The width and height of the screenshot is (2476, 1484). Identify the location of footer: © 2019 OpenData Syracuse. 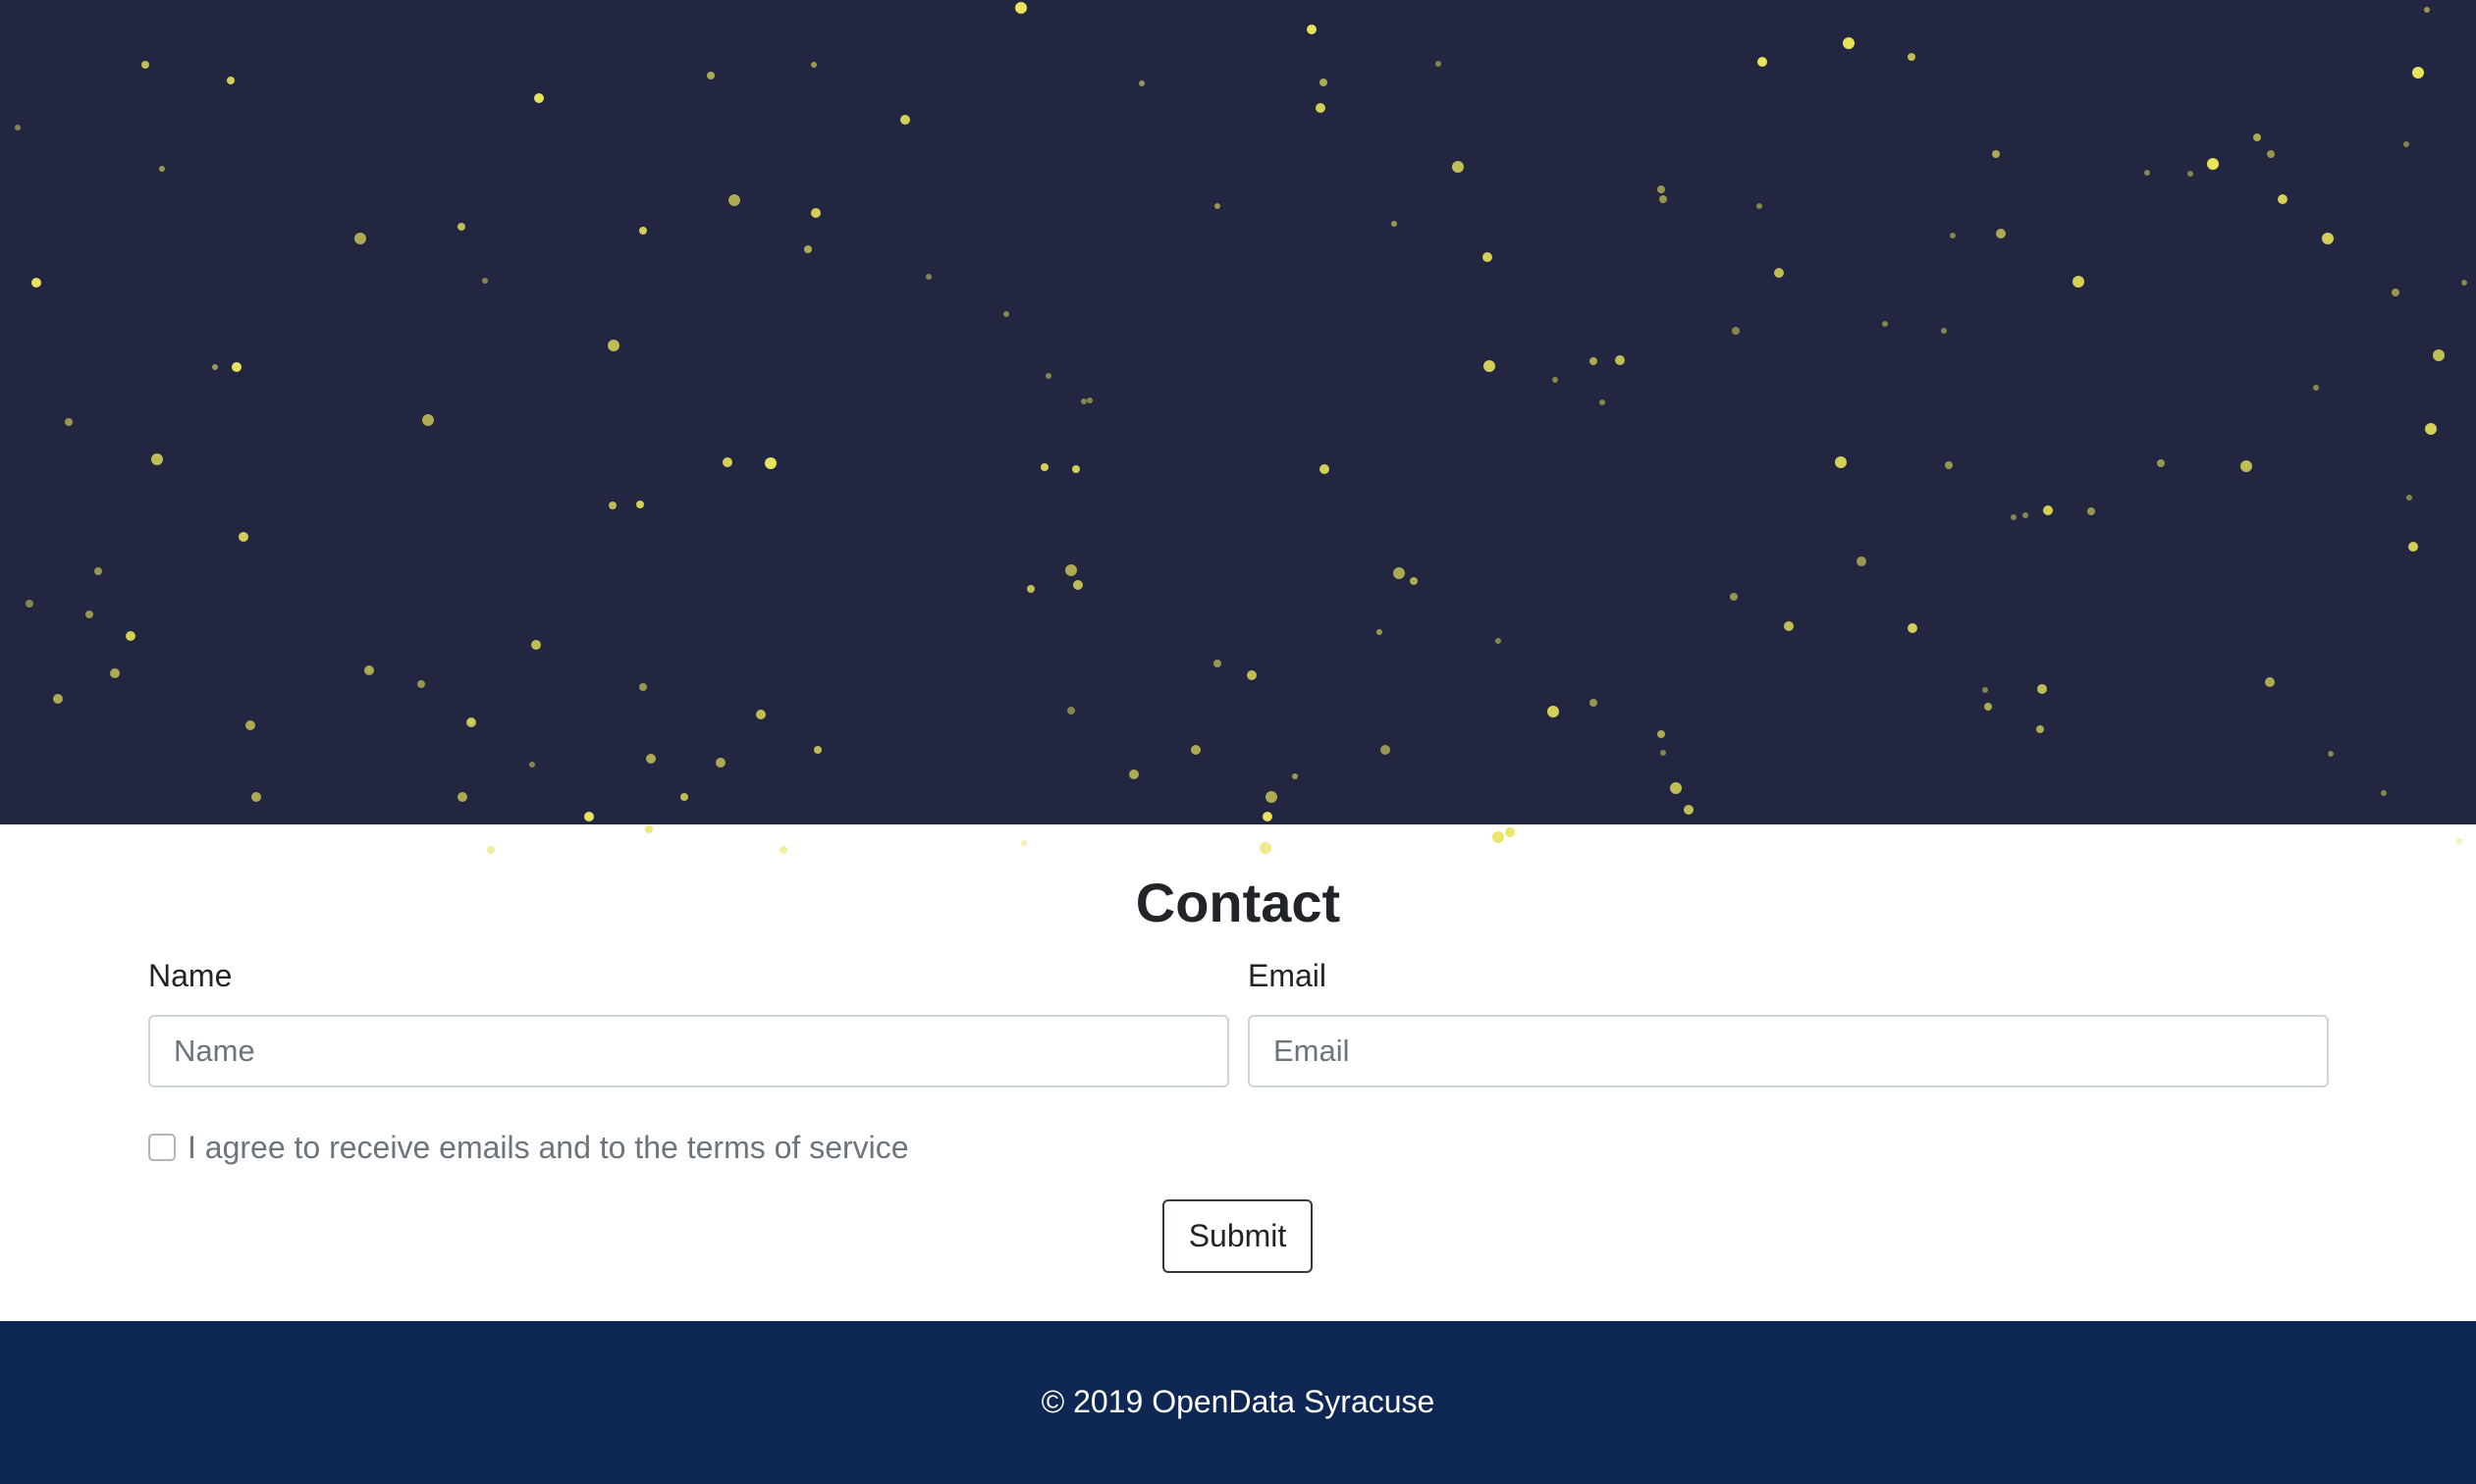
(1238, 1402).